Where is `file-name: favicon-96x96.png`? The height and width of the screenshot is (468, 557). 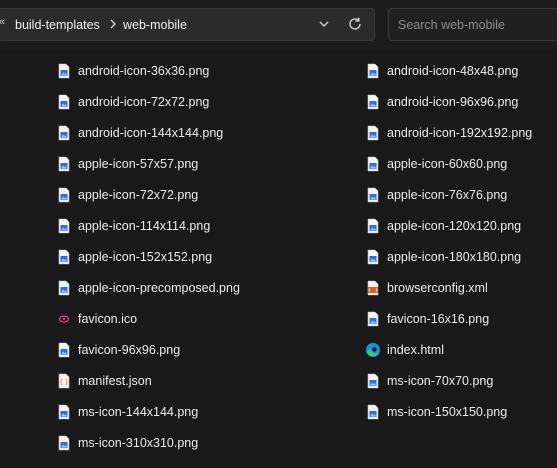 file-name: favicon-96x96.png is located at coordinates (129, 350).